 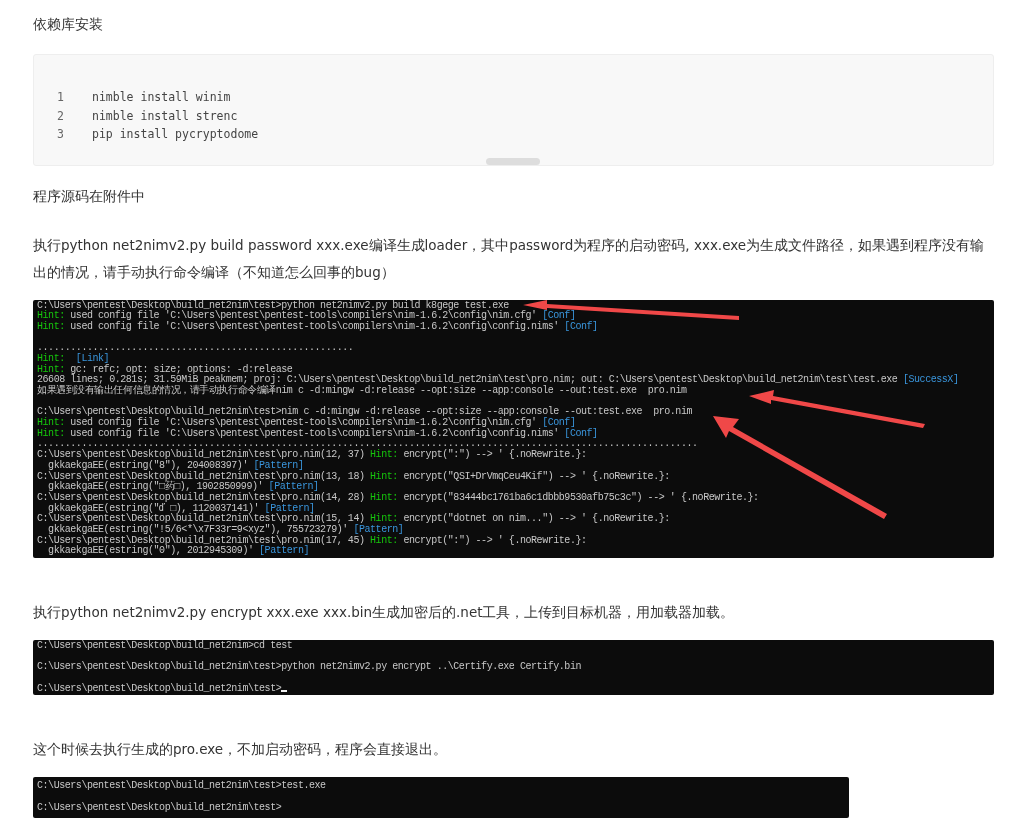 What do you see at coordinates (273, 305) in the screenshot?
I see `terminal-line: C:\Users\pentest\Desktop\build_net2nim\test>python net2nimv2.py build k8gege test.exe` at bounding box center [273, 305].